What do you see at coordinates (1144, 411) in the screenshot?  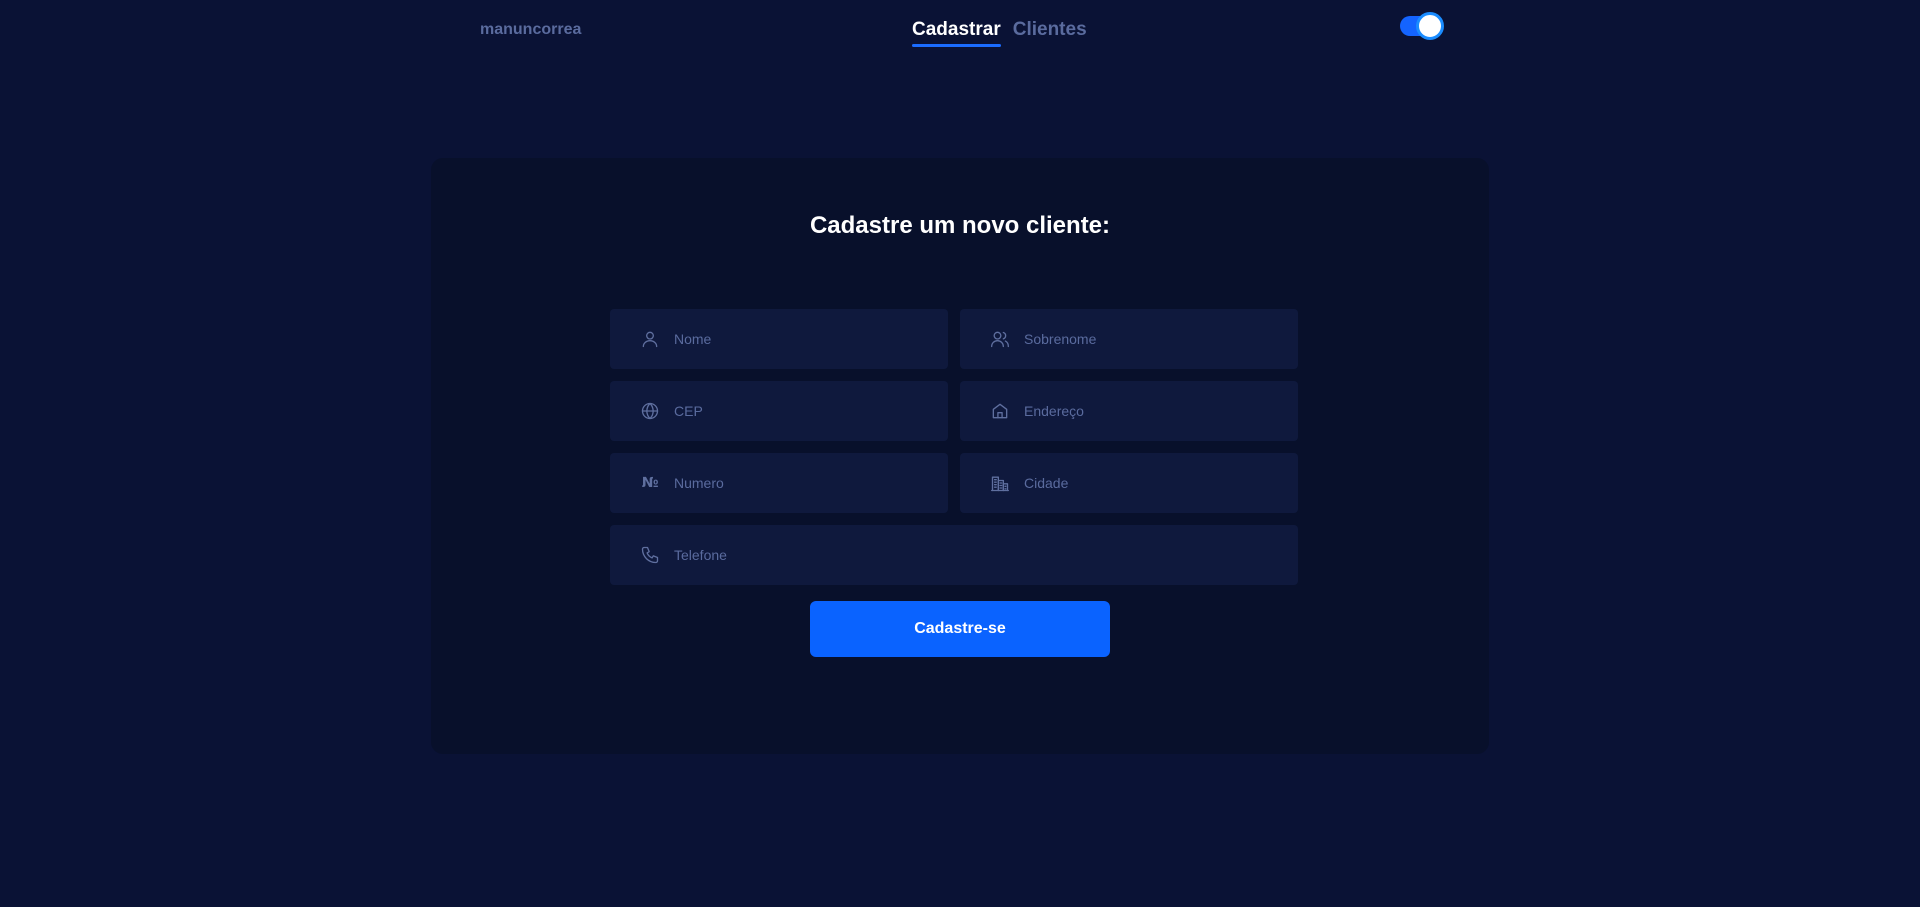 I see `endereco-input` at bounding box center [1144, 411].